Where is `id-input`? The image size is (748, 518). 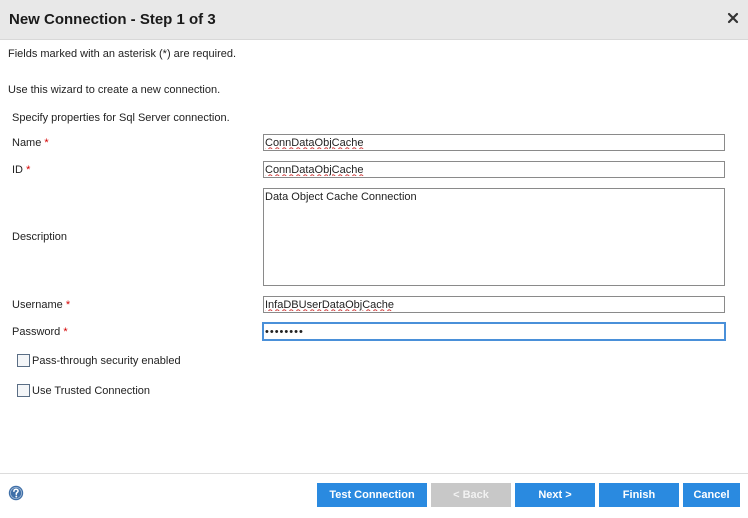 id-input is located at coordinates (494, 169).